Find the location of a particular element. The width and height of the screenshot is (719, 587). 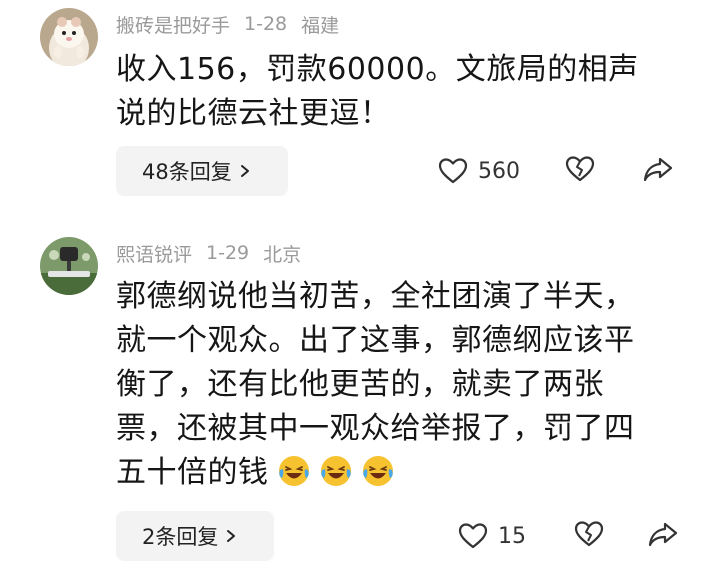

comment-text-line: 票，还被其中一观众给举报了，罚了四 is located at coordinates (375, 428).